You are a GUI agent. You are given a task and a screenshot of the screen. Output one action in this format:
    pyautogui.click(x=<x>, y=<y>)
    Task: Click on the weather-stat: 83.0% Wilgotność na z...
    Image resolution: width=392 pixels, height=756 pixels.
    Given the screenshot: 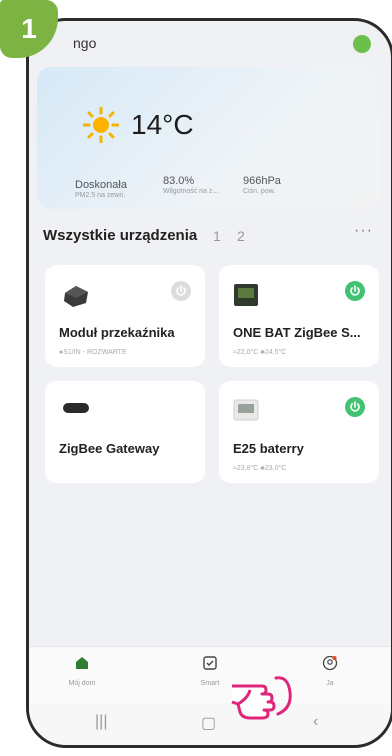 What is the action you would take?
    pyautogui.click(x=190, y=185)
    